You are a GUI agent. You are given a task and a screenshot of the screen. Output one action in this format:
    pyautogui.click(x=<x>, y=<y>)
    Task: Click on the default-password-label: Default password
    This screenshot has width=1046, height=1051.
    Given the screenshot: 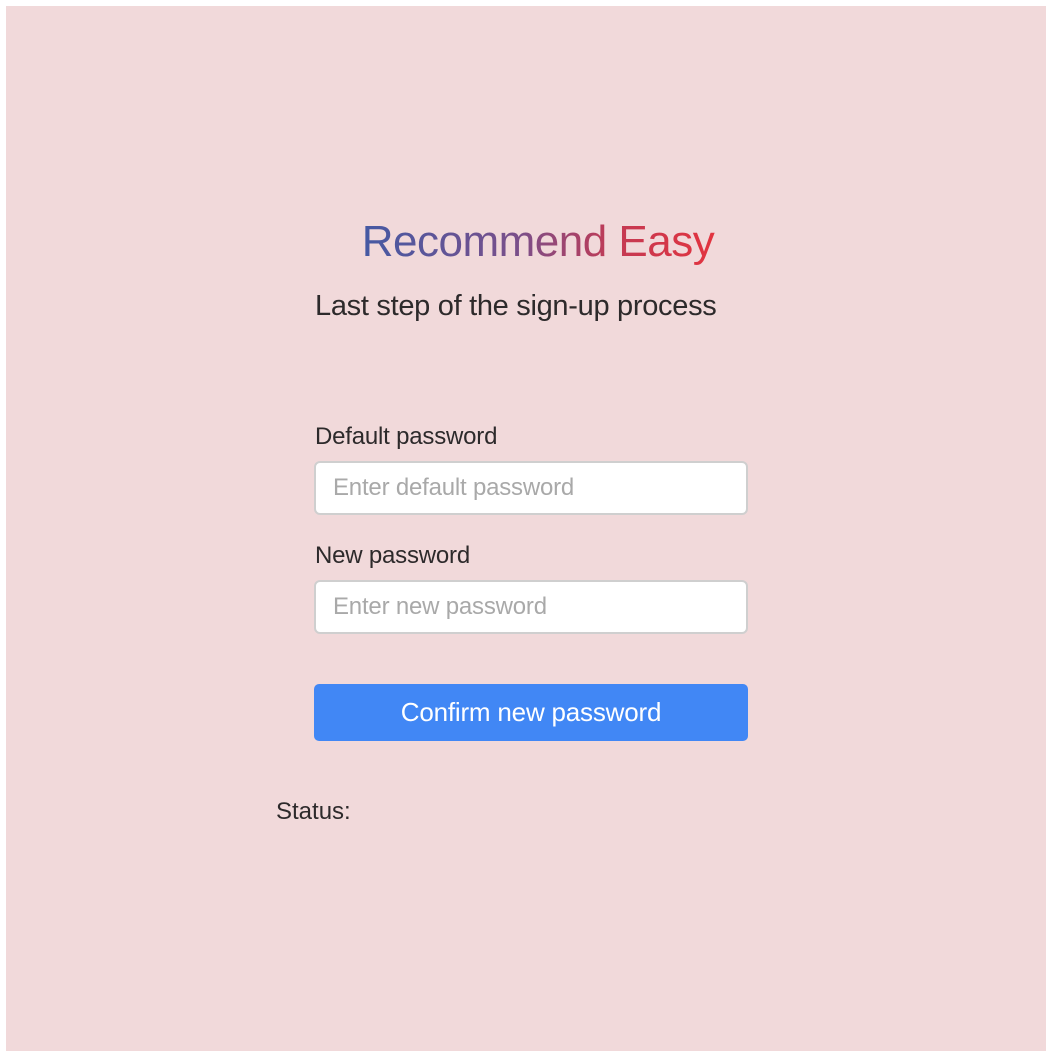 What is the action you would take?
    pyautogui.click(x=406, y=436)
    